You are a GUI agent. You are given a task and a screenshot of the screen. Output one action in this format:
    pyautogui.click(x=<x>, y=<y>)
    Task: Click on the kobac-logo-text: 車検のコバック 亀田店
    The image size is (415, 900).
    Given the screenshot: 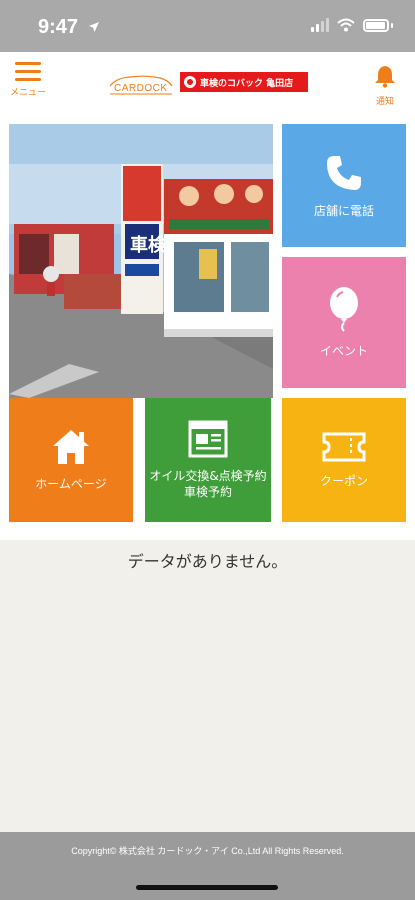 What is the action you would take?
    pyautogui.click(x=247, y=83)
    